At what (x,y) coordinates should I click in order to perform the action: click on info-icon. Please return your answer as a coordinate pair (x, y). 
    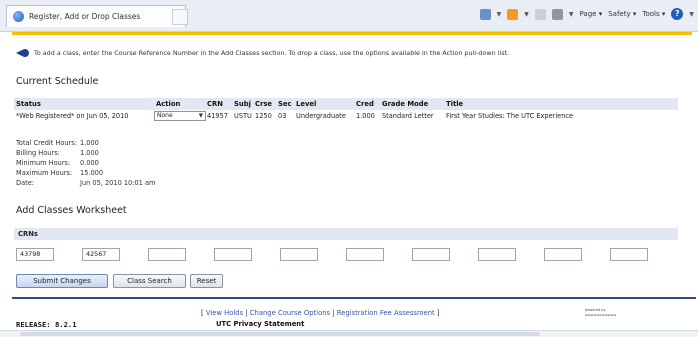
    Looking at the image, I should click on (22, 53).